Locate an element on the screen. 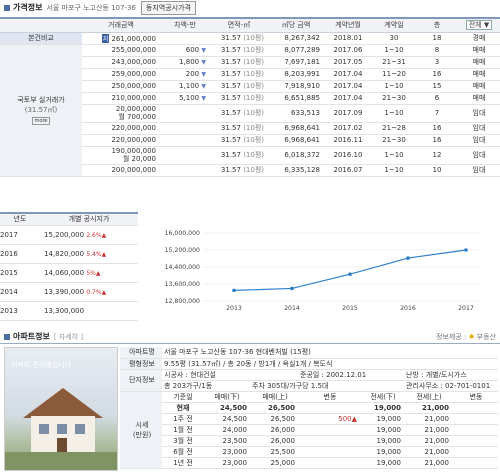  apt-section-header: 아파트정보 [ 자세히 ] 정보제공 : ✹ 부동산 is located at coordinates (250, 337).